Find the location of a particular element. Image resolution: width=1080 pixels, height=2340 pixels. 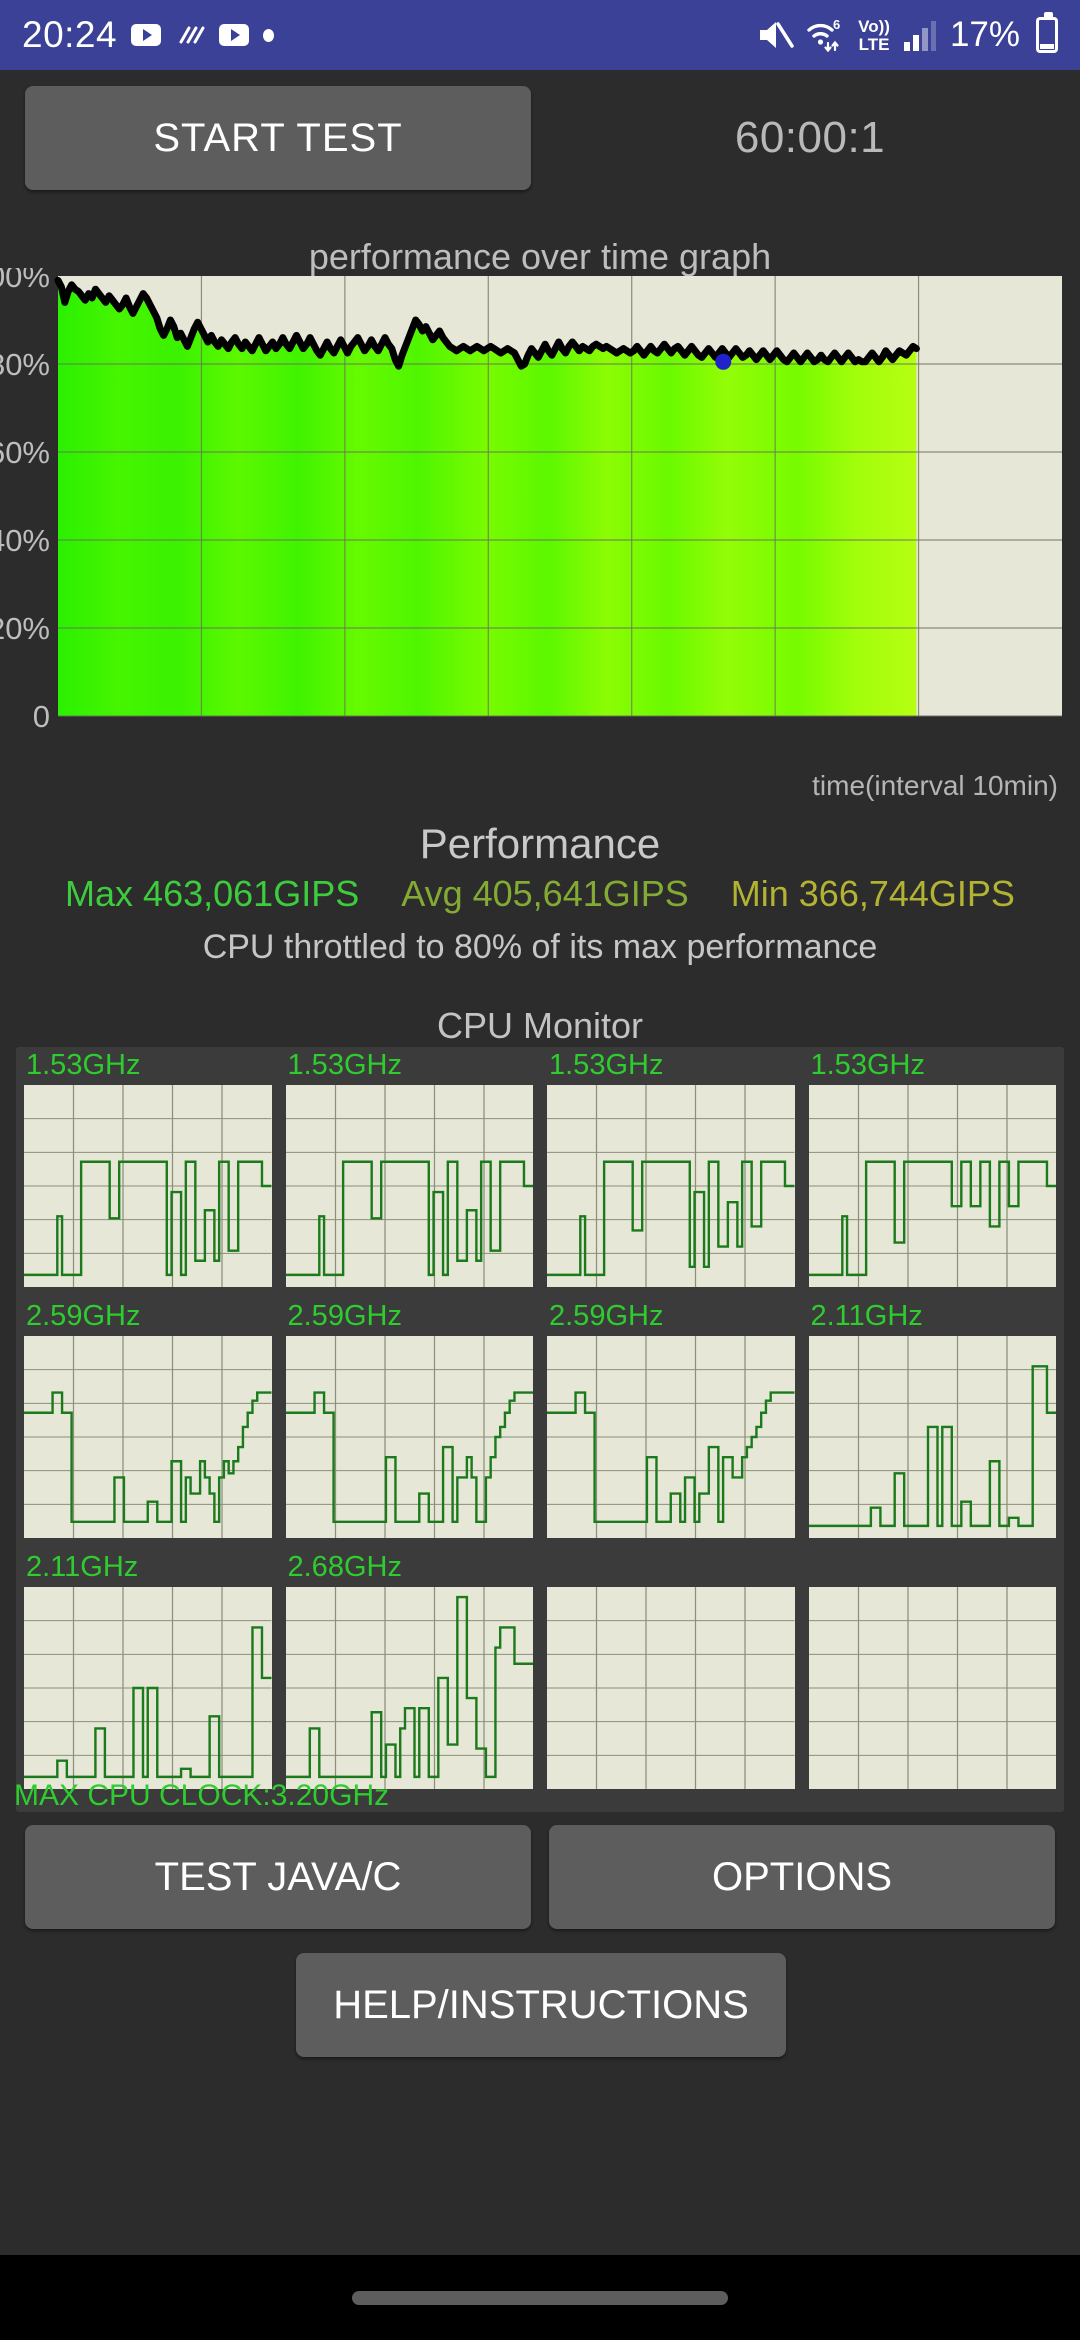

home-gesture-pill is located at coordinates (540, 2297).